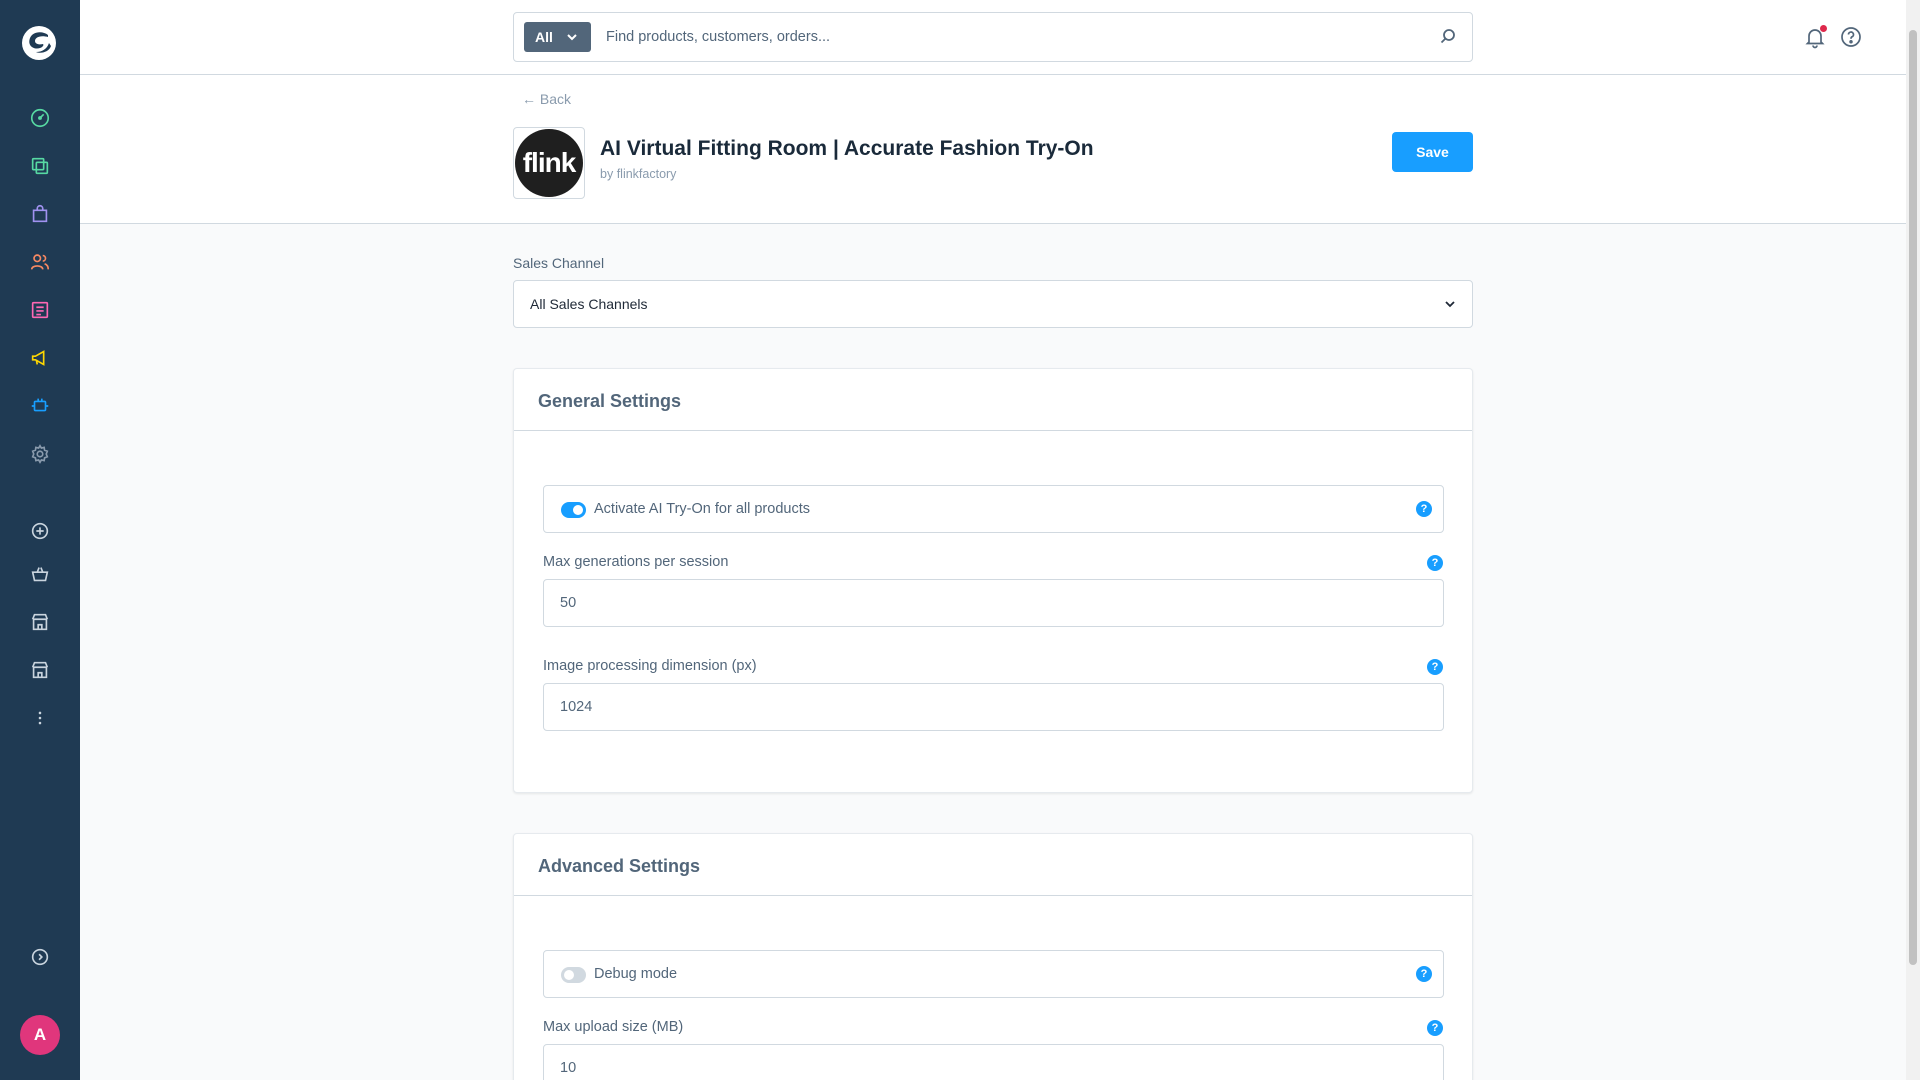 Image resolution: width=1920 pixels, height=1080 pixels. I want to click on search-input, so click(1006, 37).